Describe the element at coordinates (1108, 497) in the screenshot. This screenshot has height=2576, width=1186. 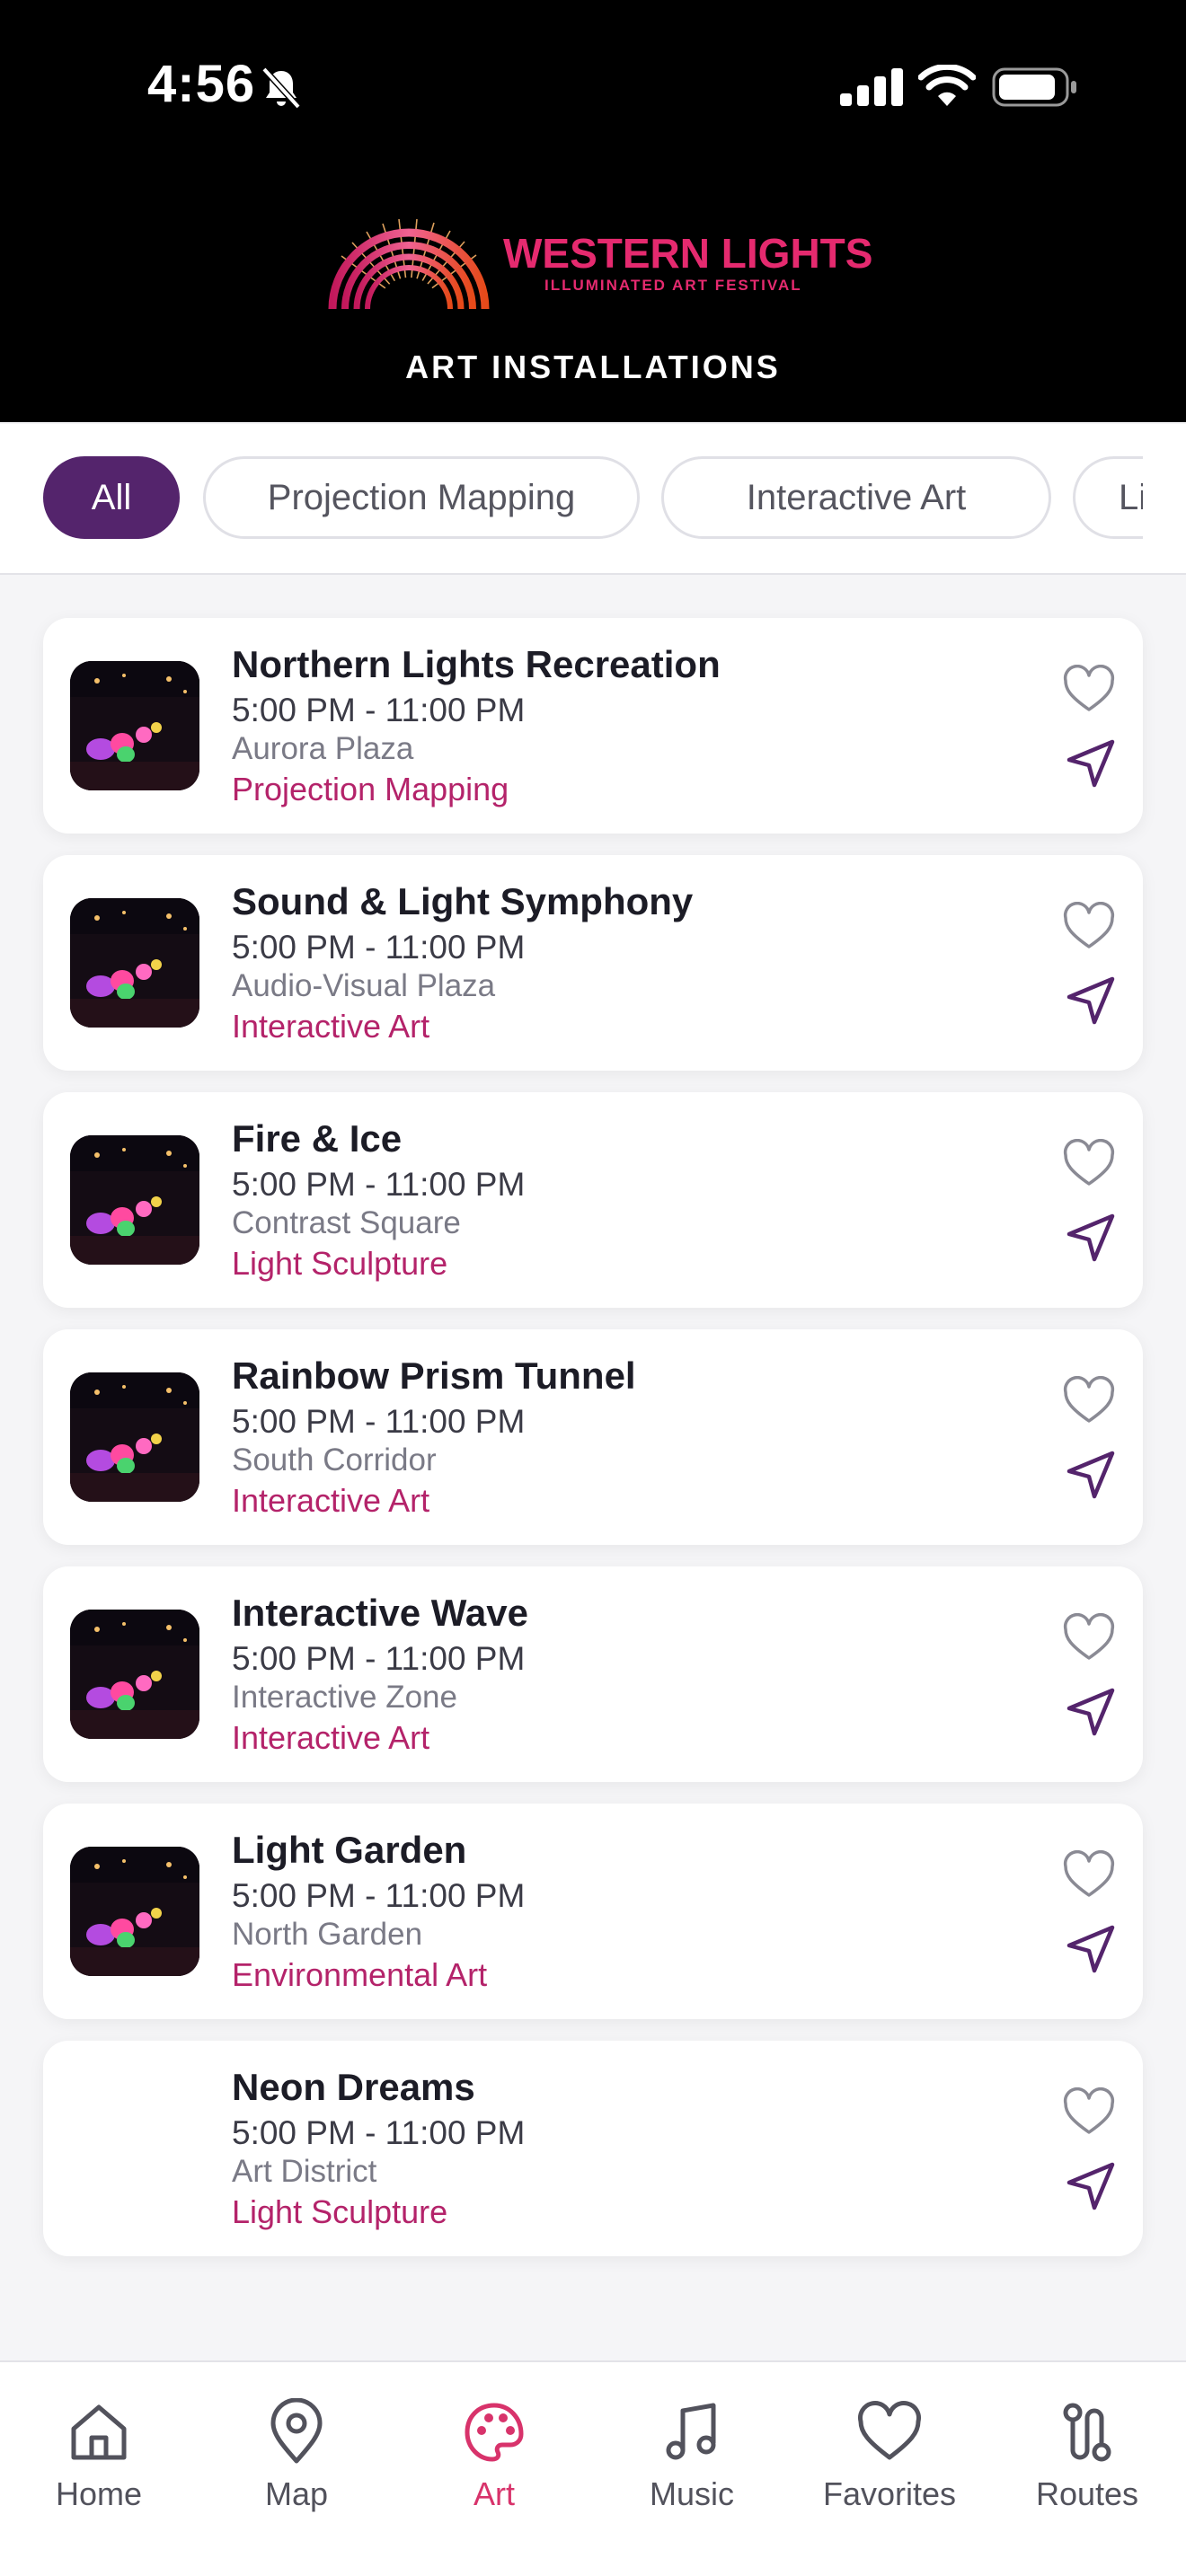
I see `filter-chip-light-sculpture: Ligh` at that location.